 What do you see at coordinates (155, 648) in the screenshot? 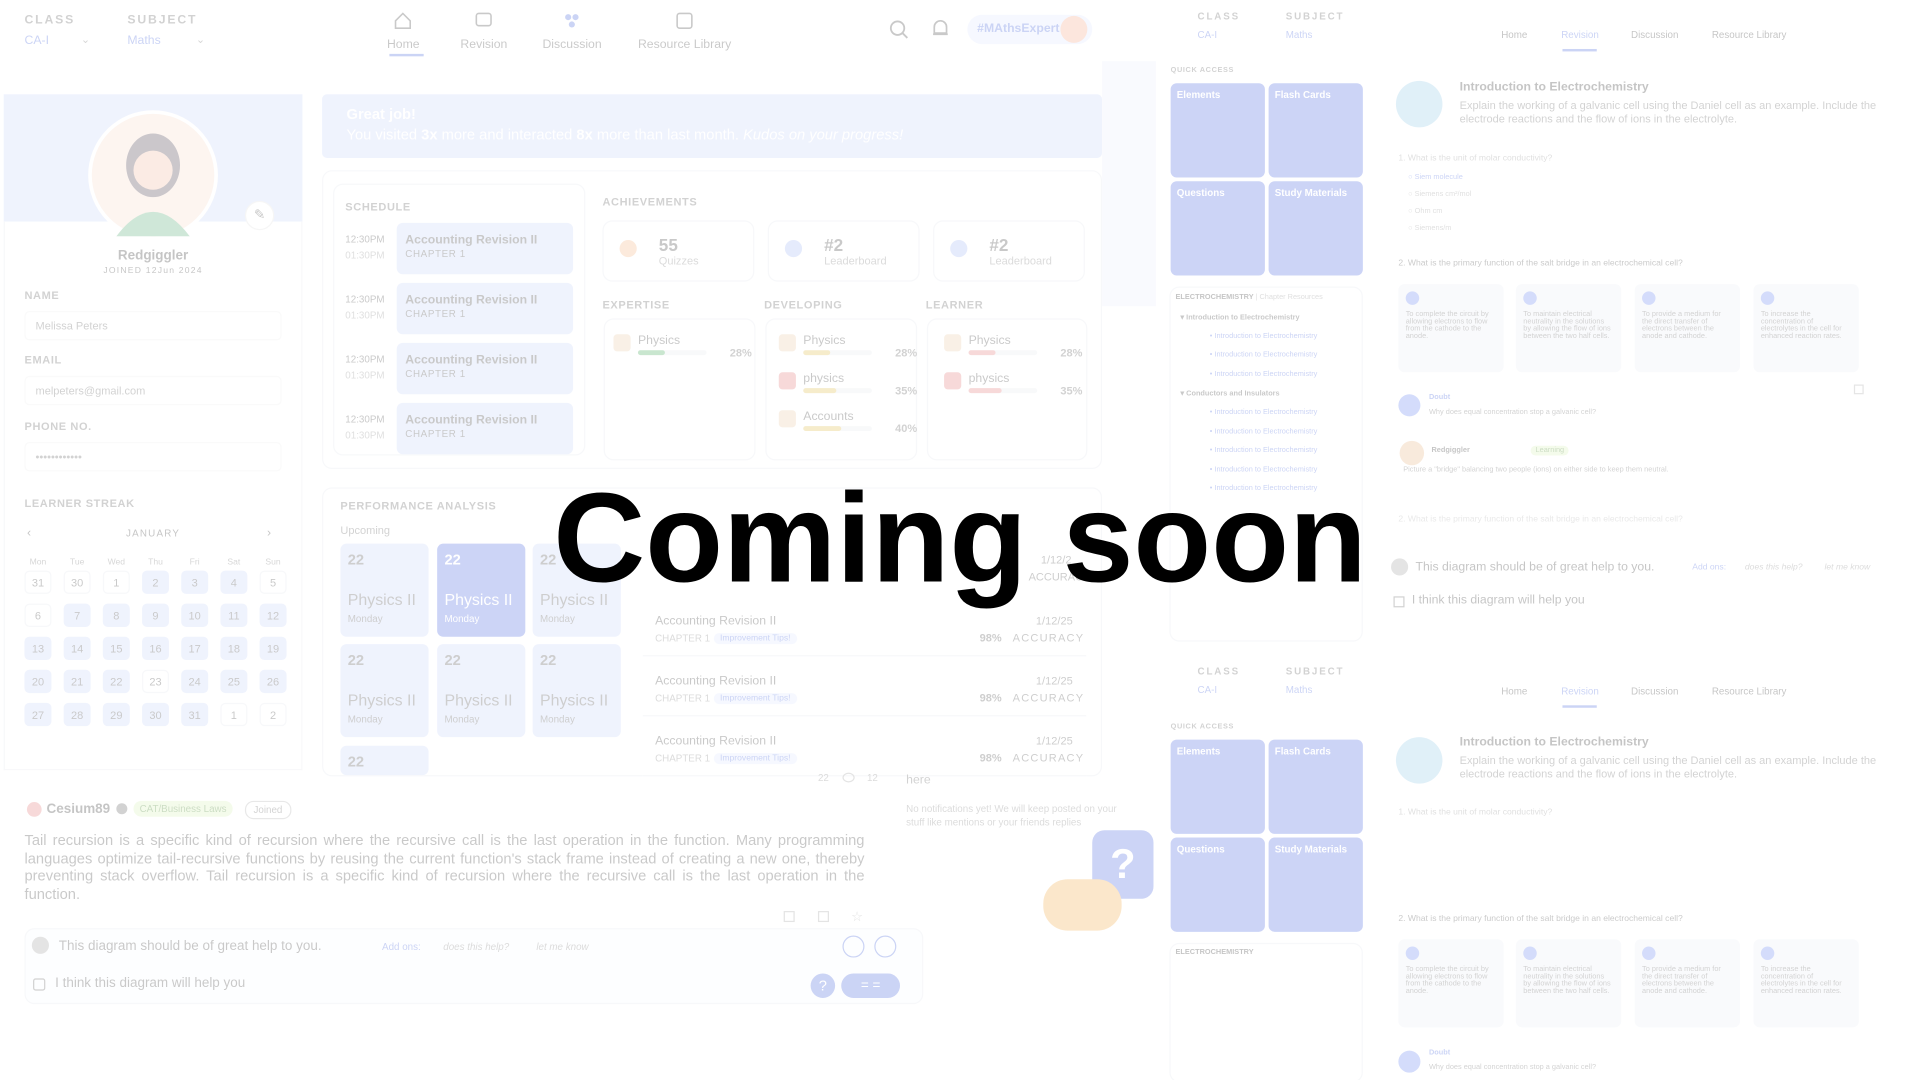
I see `calendar-day: 16` at bounding box center [155, 648].